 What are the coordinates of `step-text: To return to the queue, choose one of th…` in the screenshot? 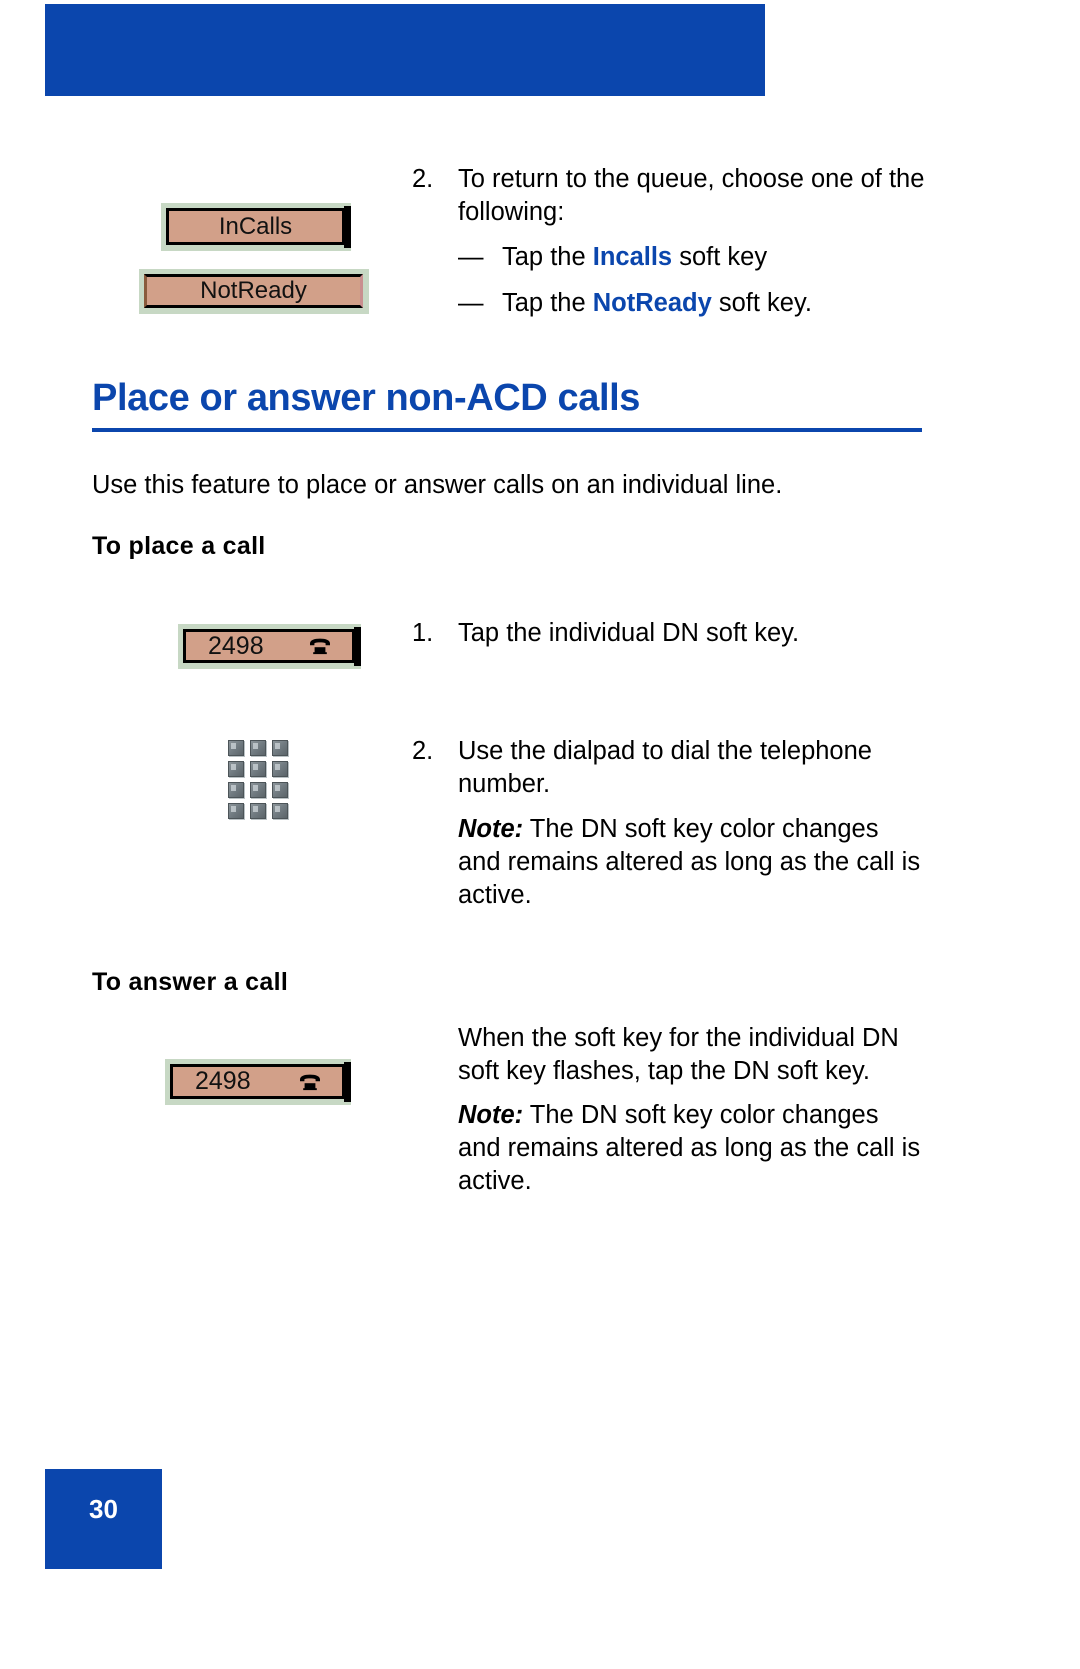 It's located at (691, 196).